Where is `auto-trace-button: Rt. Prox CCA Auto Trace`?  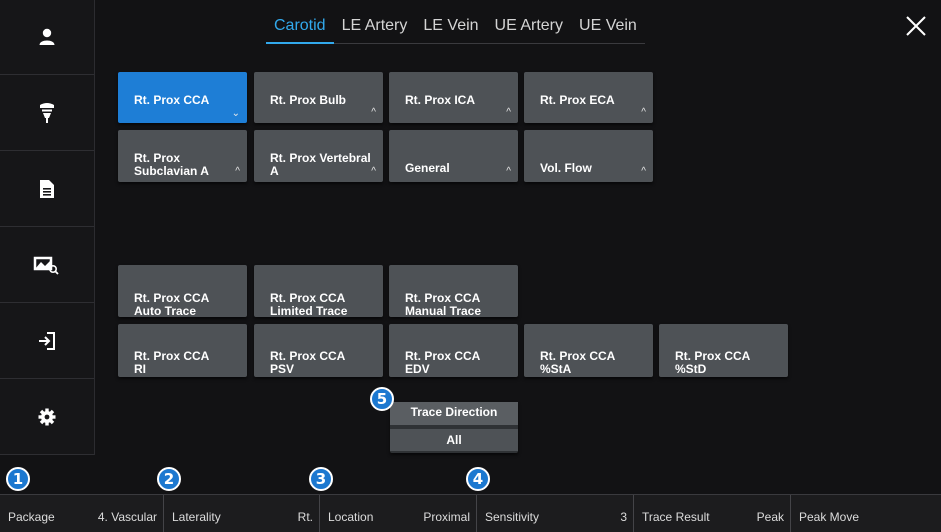 auto-trace-button: Rt. Prox CCA Auto Trace is located at coordinates (182, 291).